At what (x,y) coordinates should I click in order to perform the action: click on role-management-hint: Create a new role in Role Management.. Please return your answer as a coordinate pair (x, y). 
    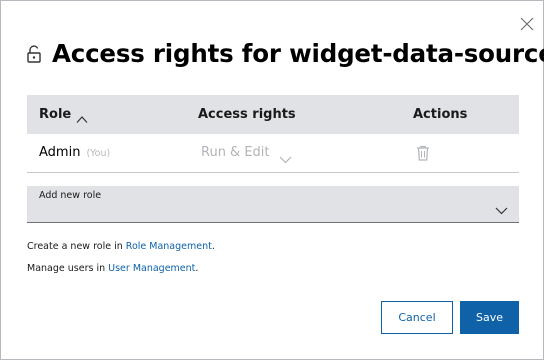
    Looking at the image, I should click on (121, 246).